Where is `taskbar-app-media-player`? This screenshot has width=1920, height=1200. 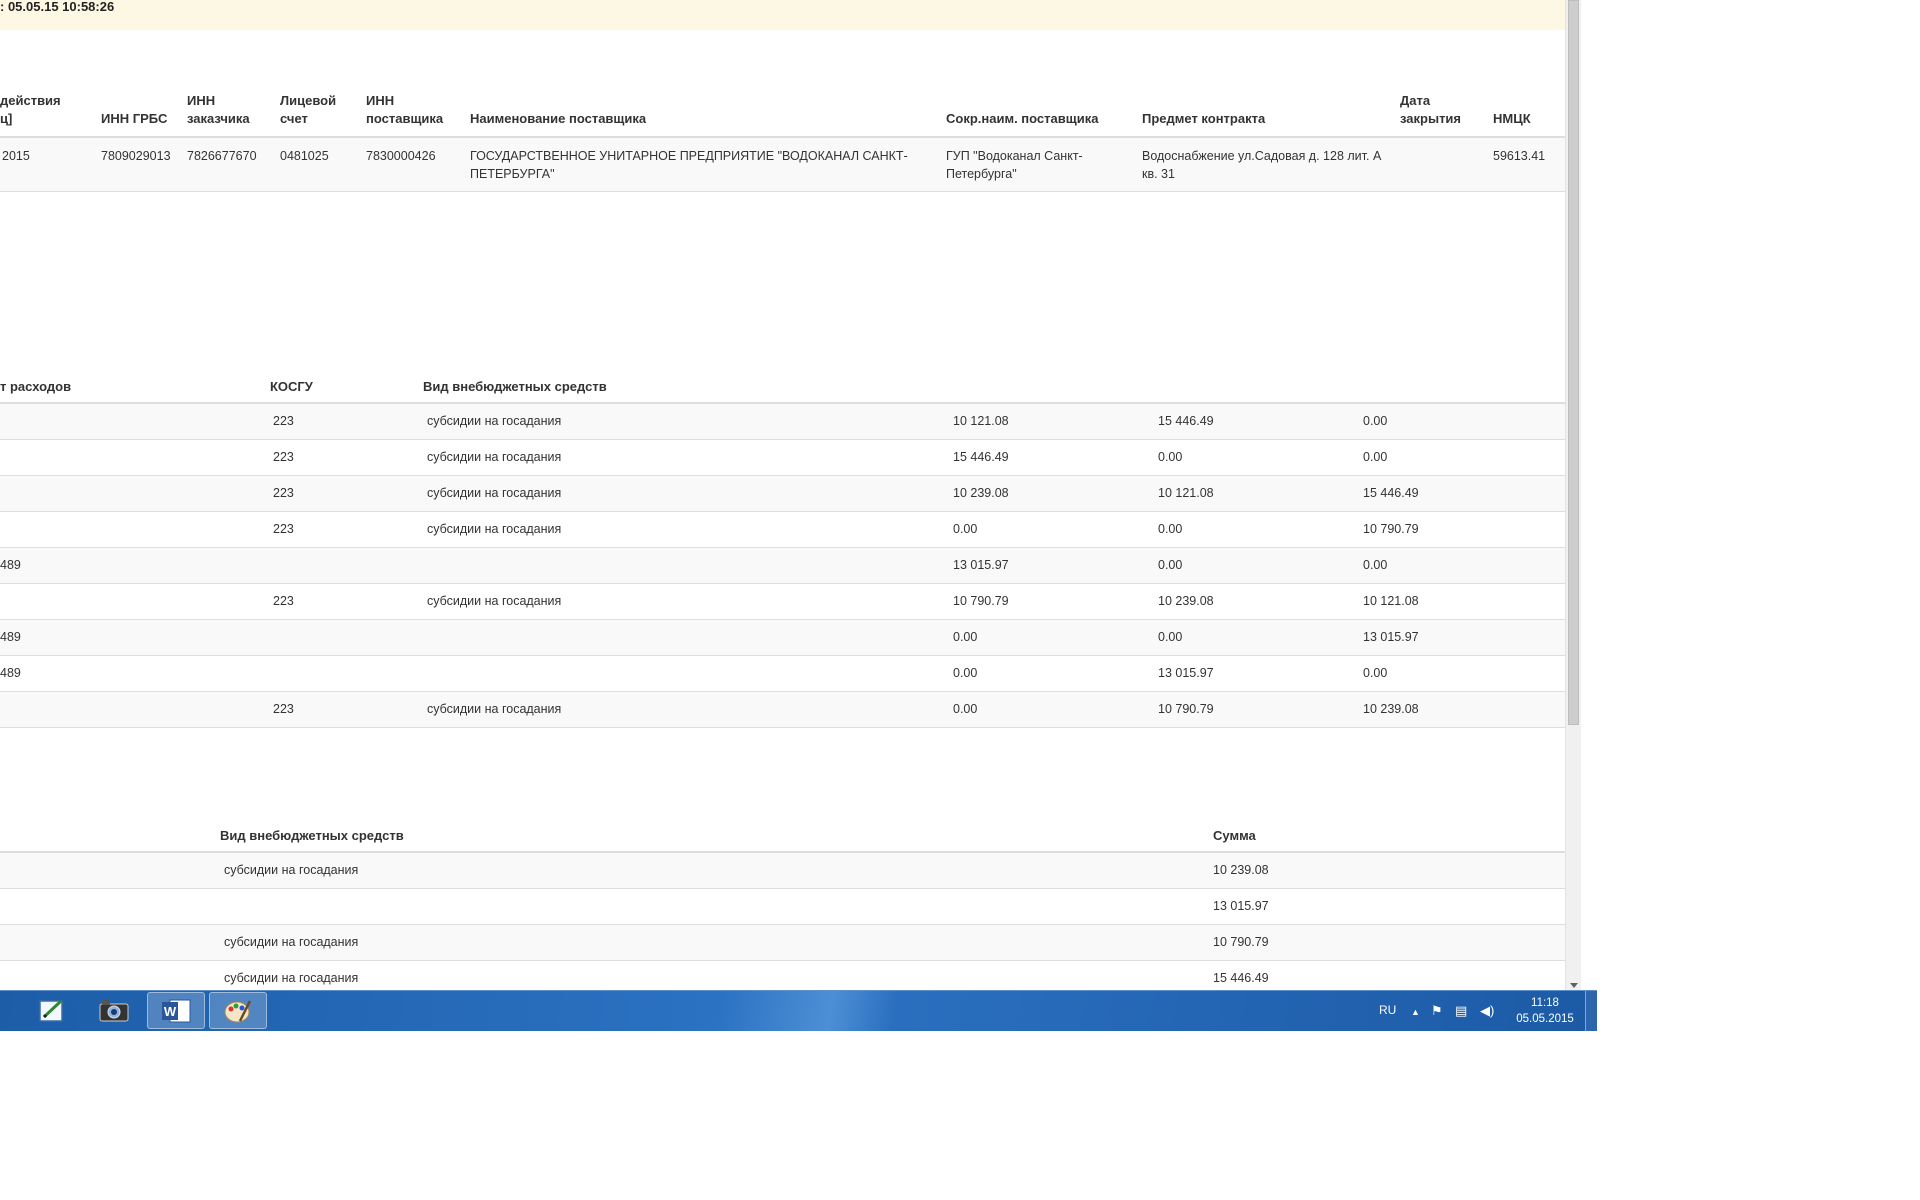 taskbar-app-media-player is located at coordinates (7, 1010).